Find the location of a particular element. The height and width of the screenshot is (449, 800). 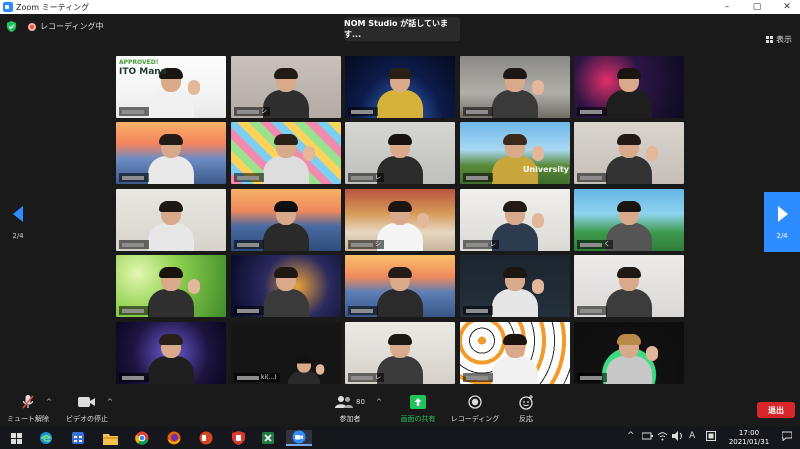

participants-button: 80 参加者 is located at coordinates (350, 409).